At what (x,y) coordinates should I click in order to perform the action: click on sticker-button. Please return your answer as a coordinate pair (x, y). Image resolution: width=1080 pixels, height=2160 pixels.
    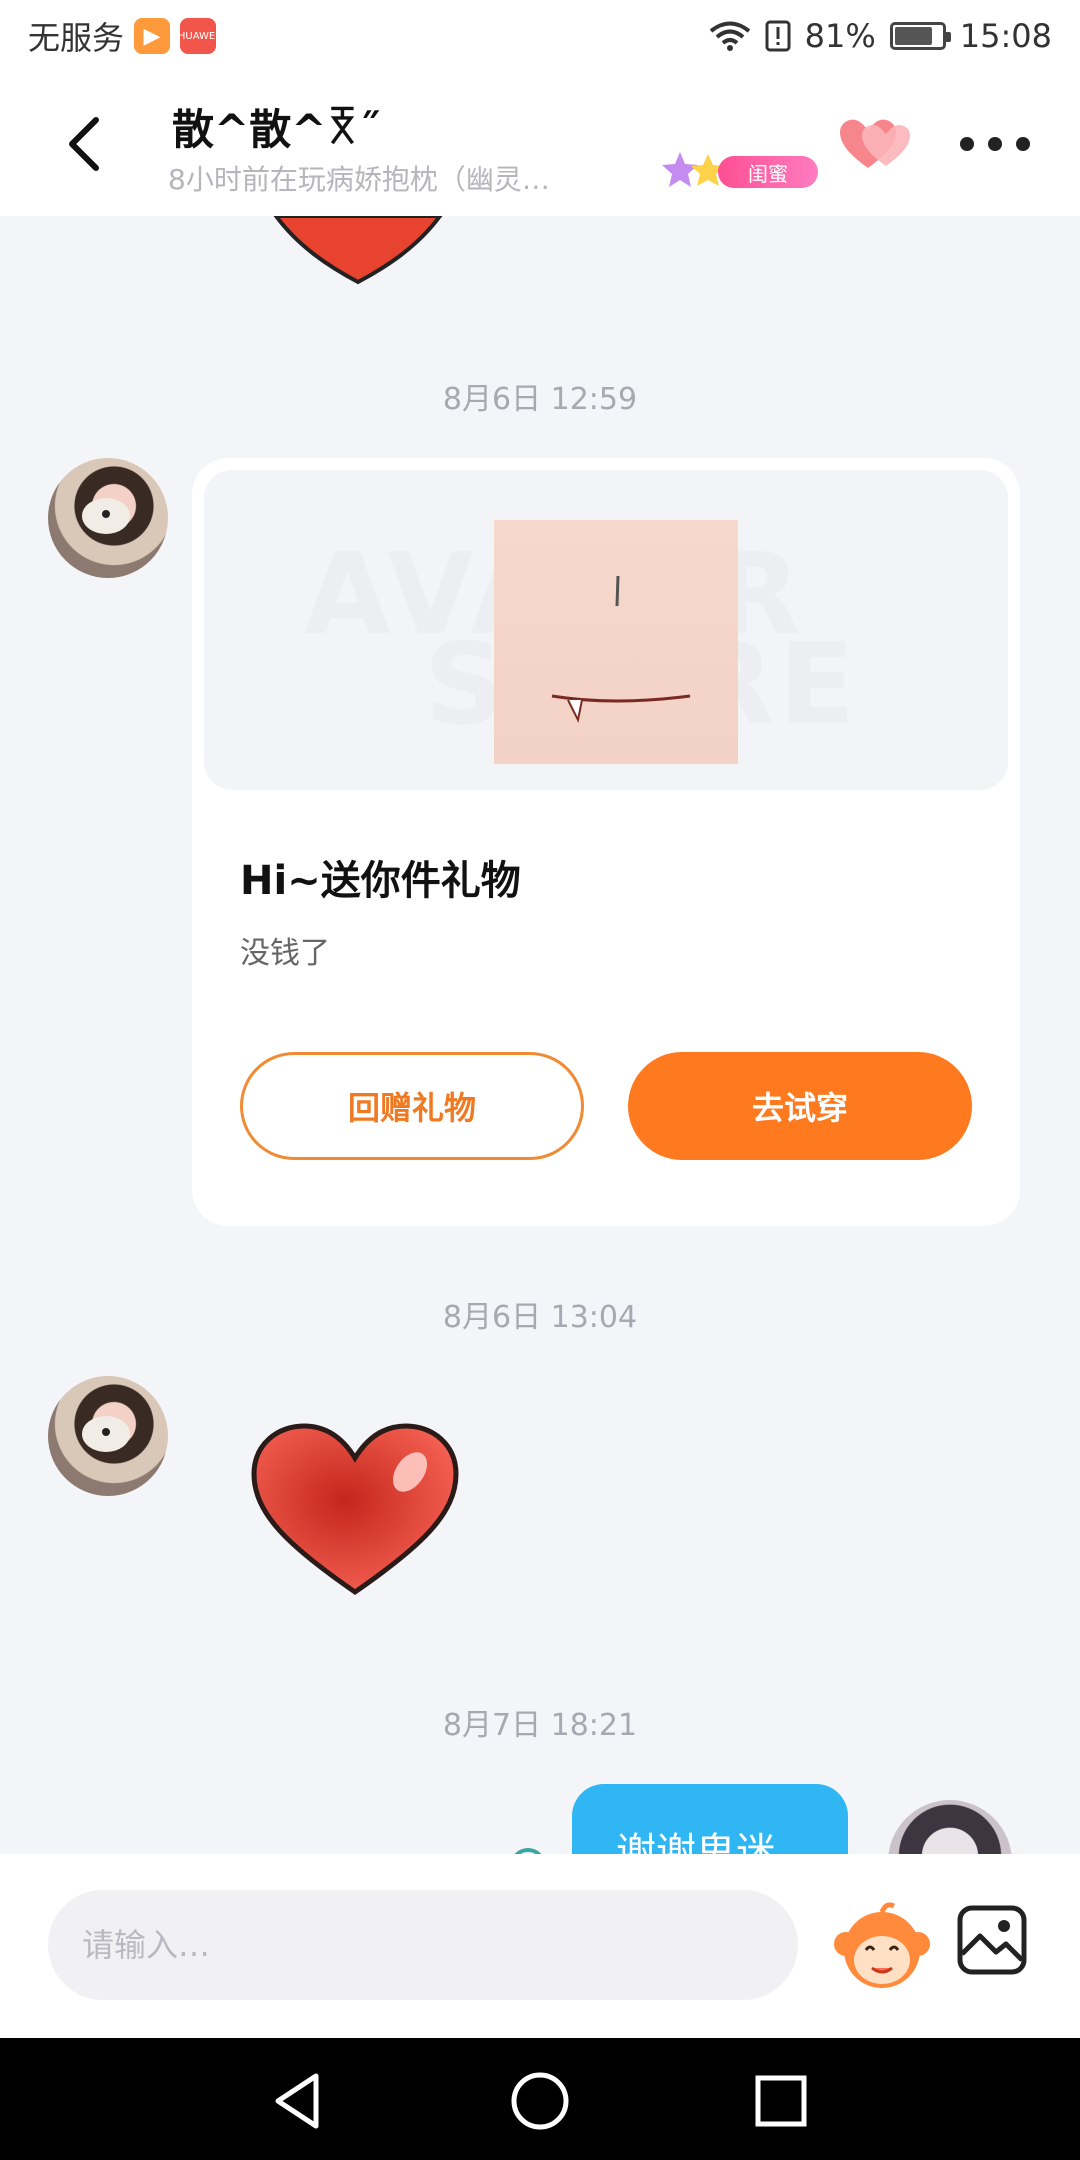
    Looking at the image, I should click on (882, 1946).